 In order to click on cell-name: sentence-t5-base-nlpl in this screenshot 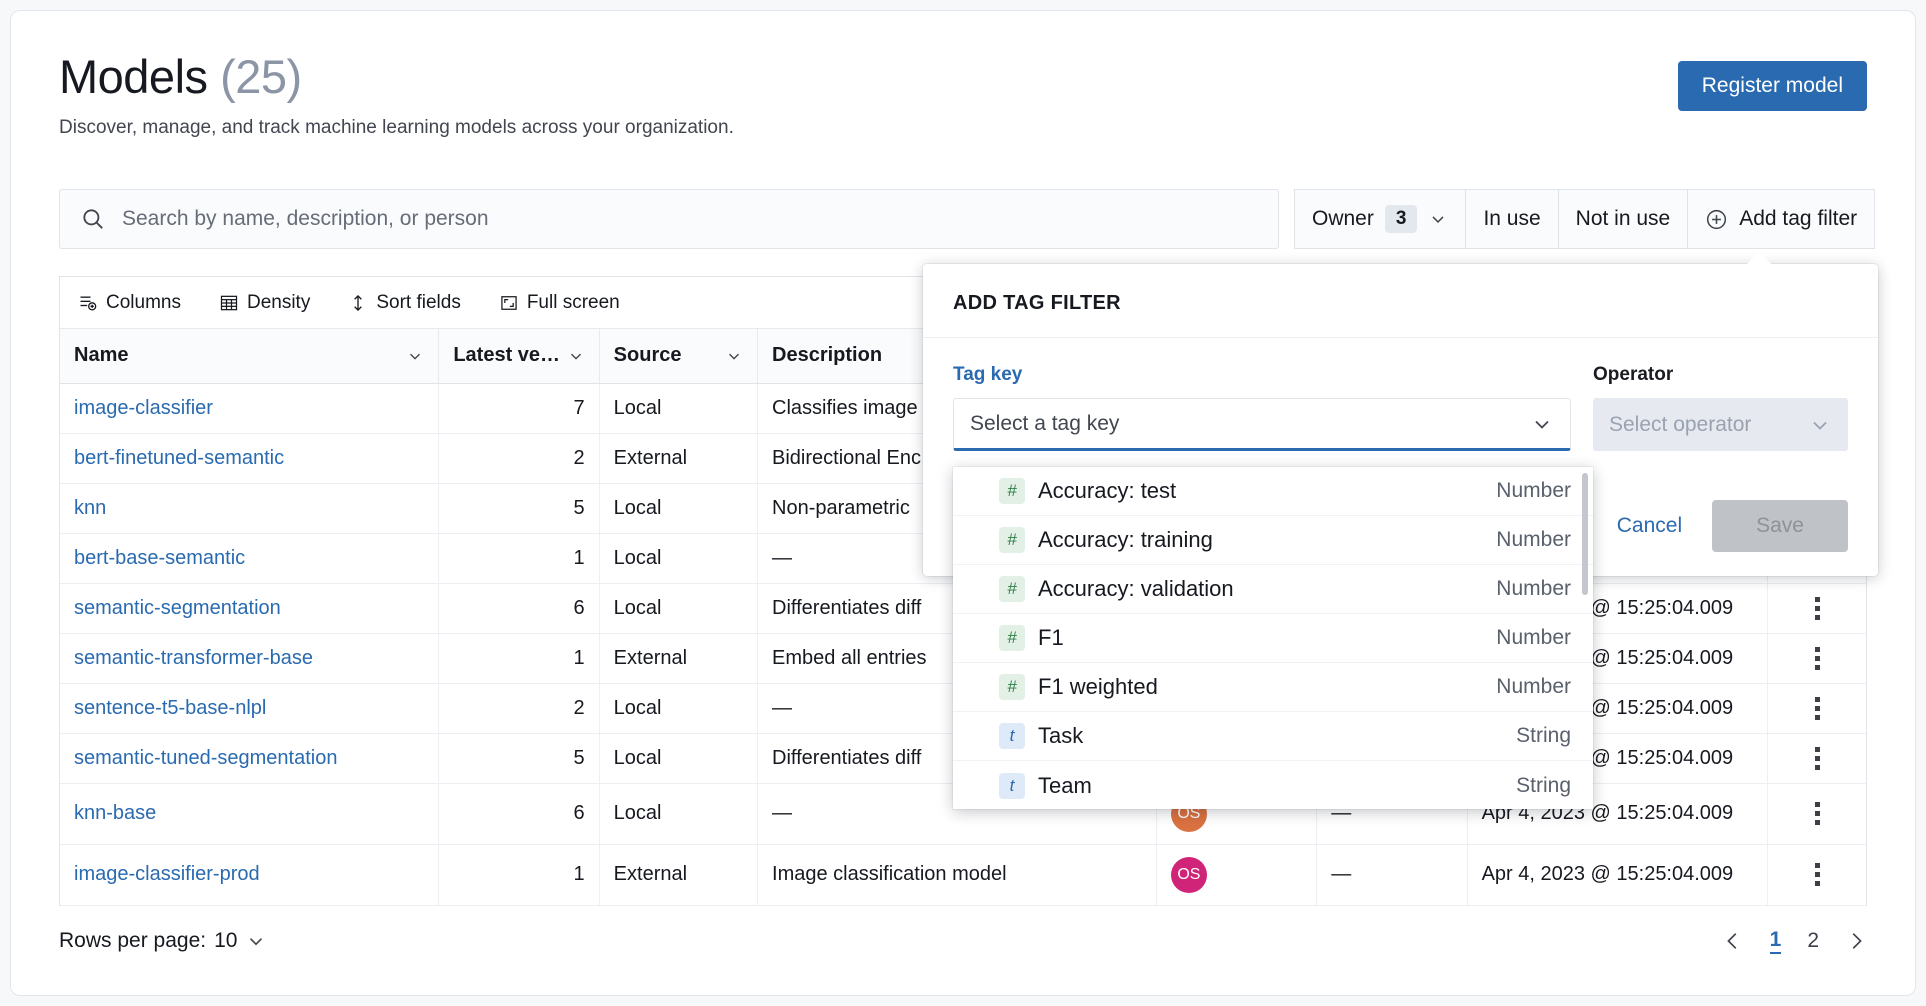, I will do `click(250, 708)`.